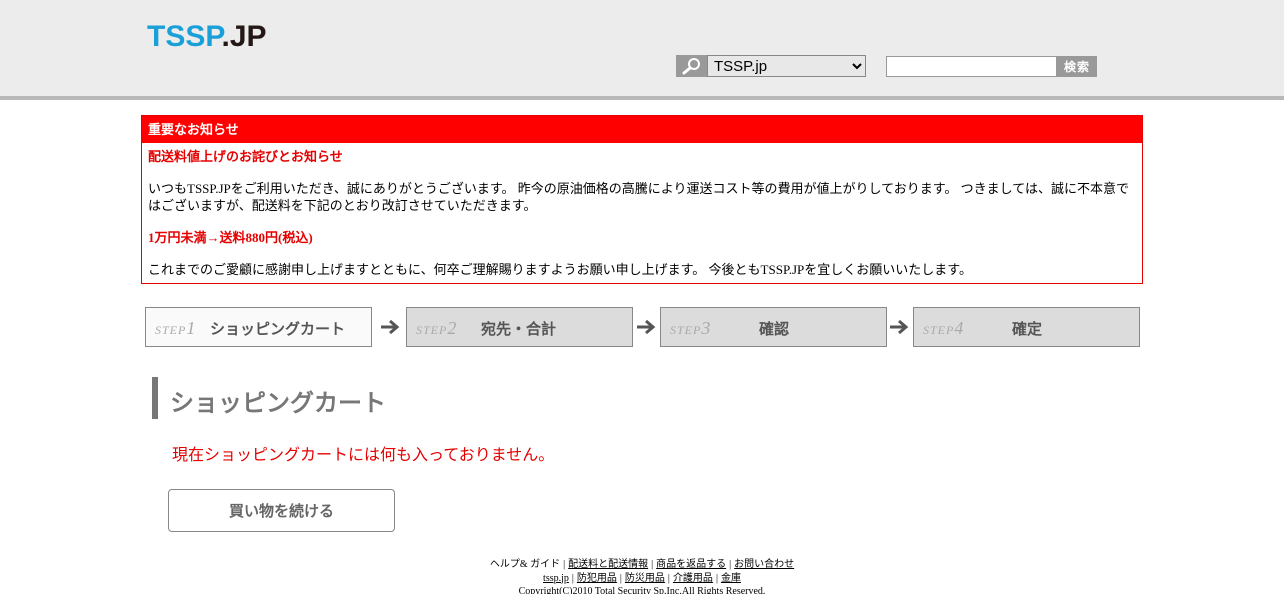  I want to click on step-2-address: STEP2 宛先・合計, so click(519, 327).